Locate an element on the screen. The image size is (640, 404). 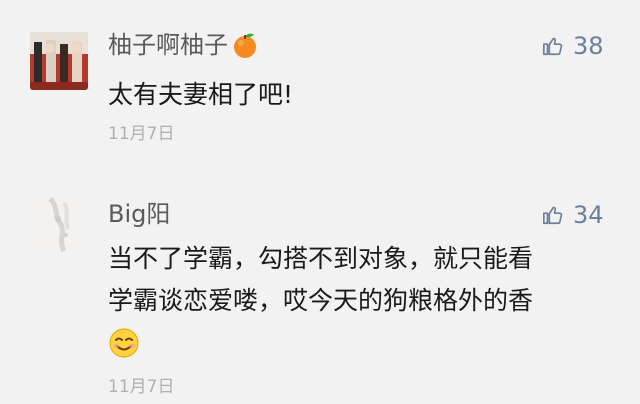
comment-text-line: 太有夫妻相了吧! is located at coordinates (201, 94).